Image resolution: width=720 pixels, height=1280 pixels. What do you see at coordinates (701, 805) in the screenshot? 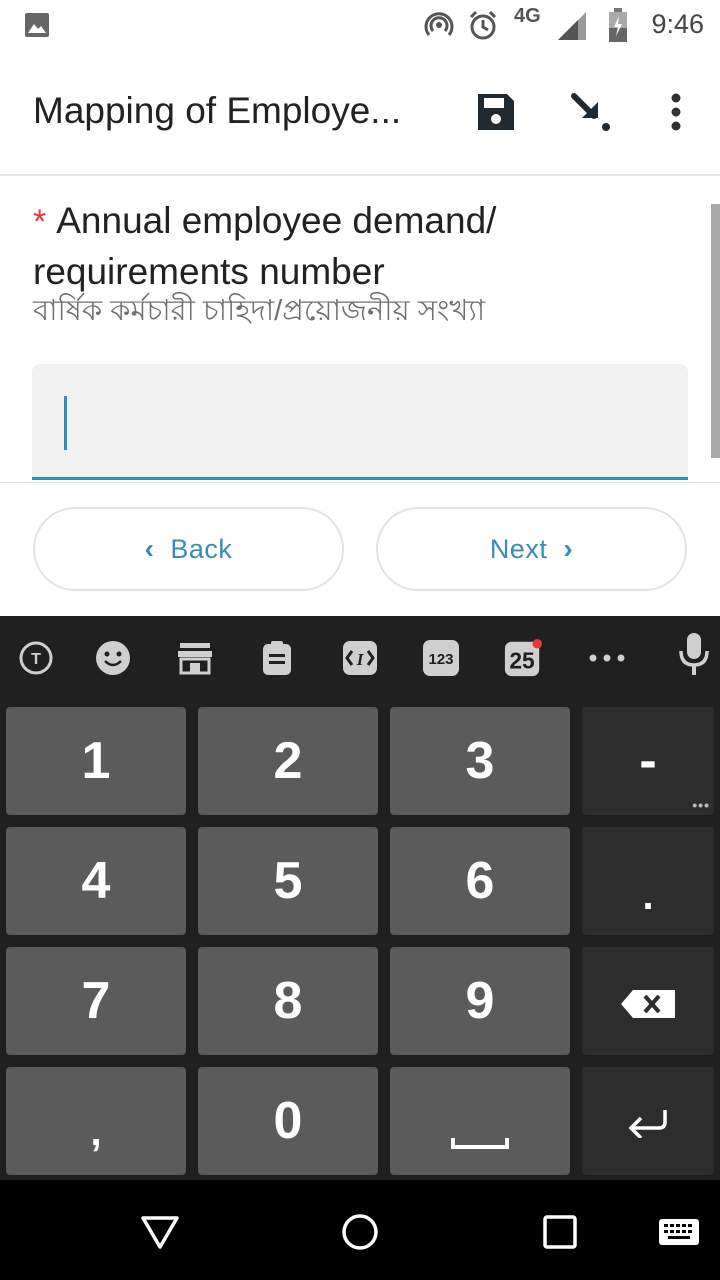
I see `more-keys-icon: •••` at bounding box center [701, 805].